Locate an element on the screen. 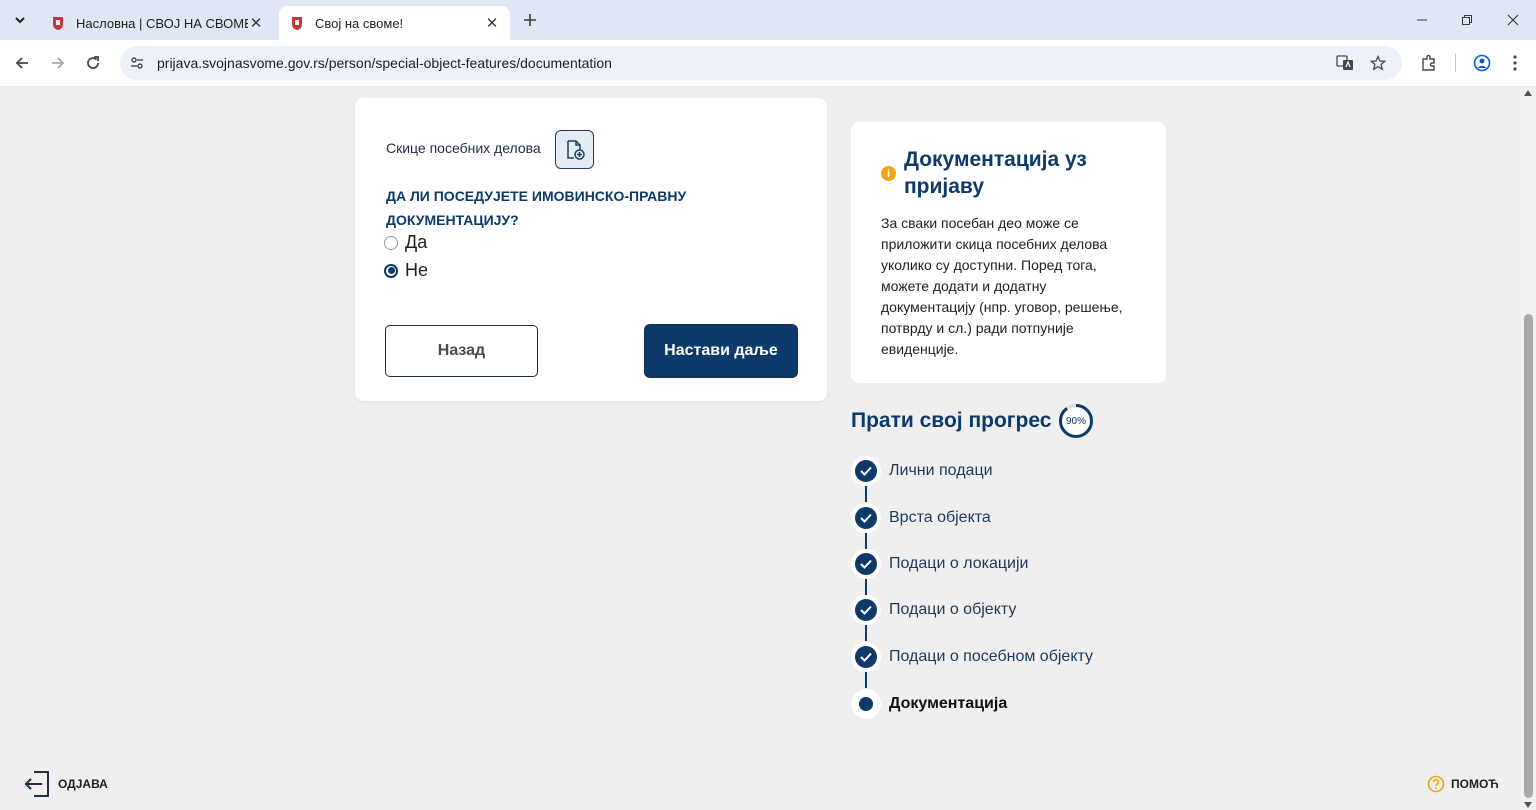 Image resolution: width=1536 pixels, height=810 pixels. progress-step-current: Документација is located at coordinates (929, 704).